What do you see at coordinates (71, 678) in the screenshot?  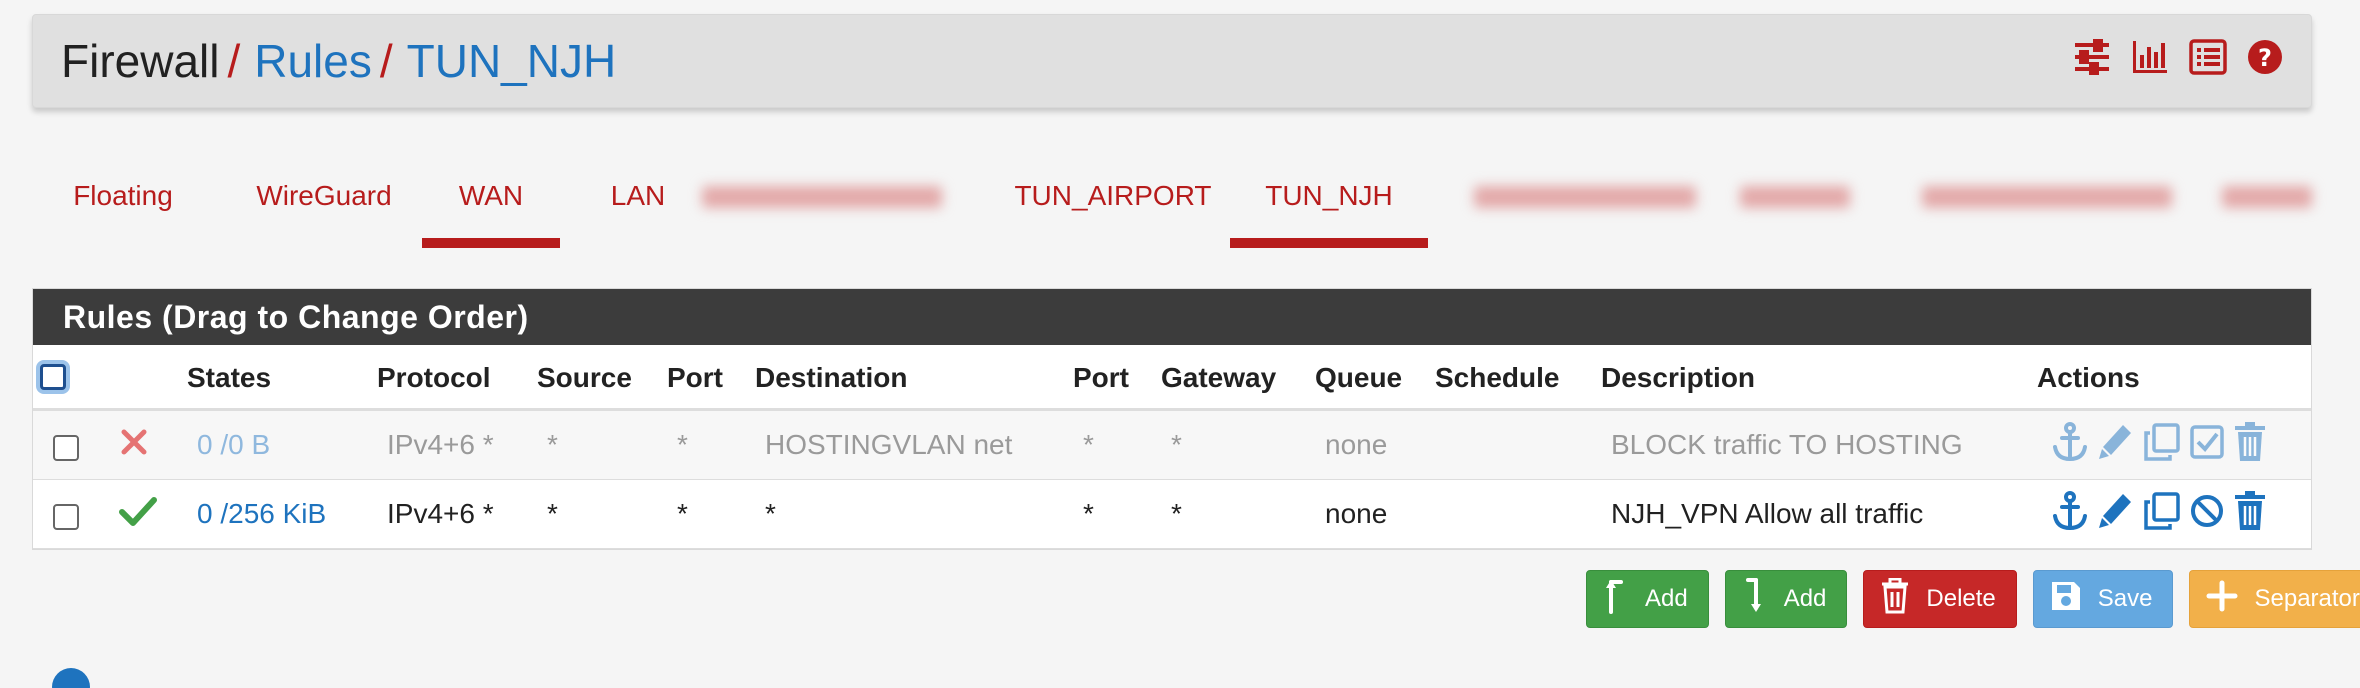 I see `info-icon` at bounding box center [71, 678].